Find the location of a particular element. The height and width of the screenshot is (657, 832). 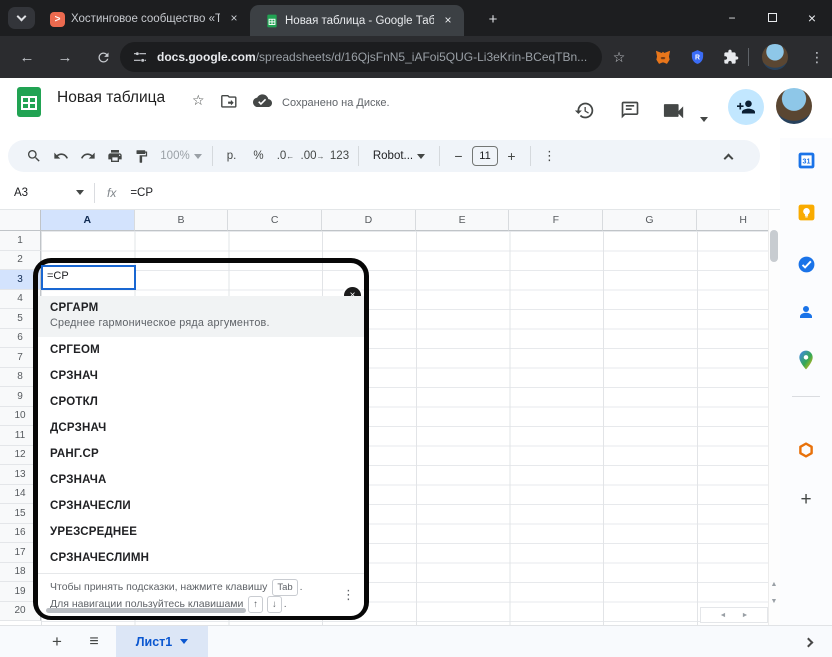

scroll-left-icon: ◄ is located at coordinates (723, 615).